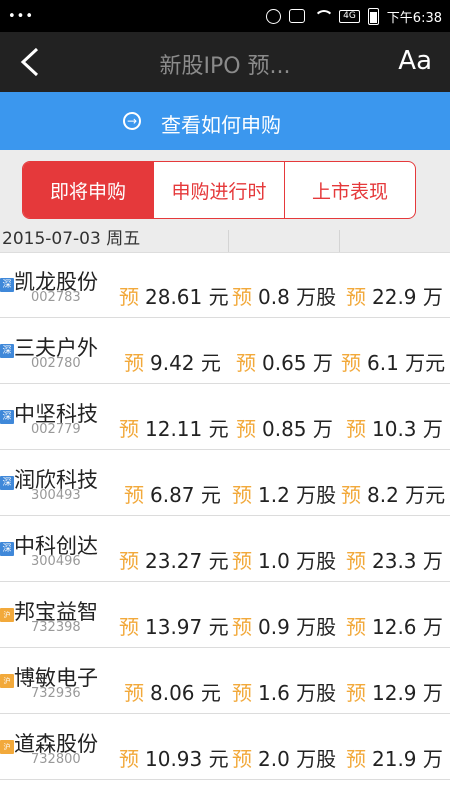 This screenshot has height=800, width=450. Describe the element at coordinates (393, 495) in the screenshot. I see `fund-limit: 预 8.2 万元` at that location.